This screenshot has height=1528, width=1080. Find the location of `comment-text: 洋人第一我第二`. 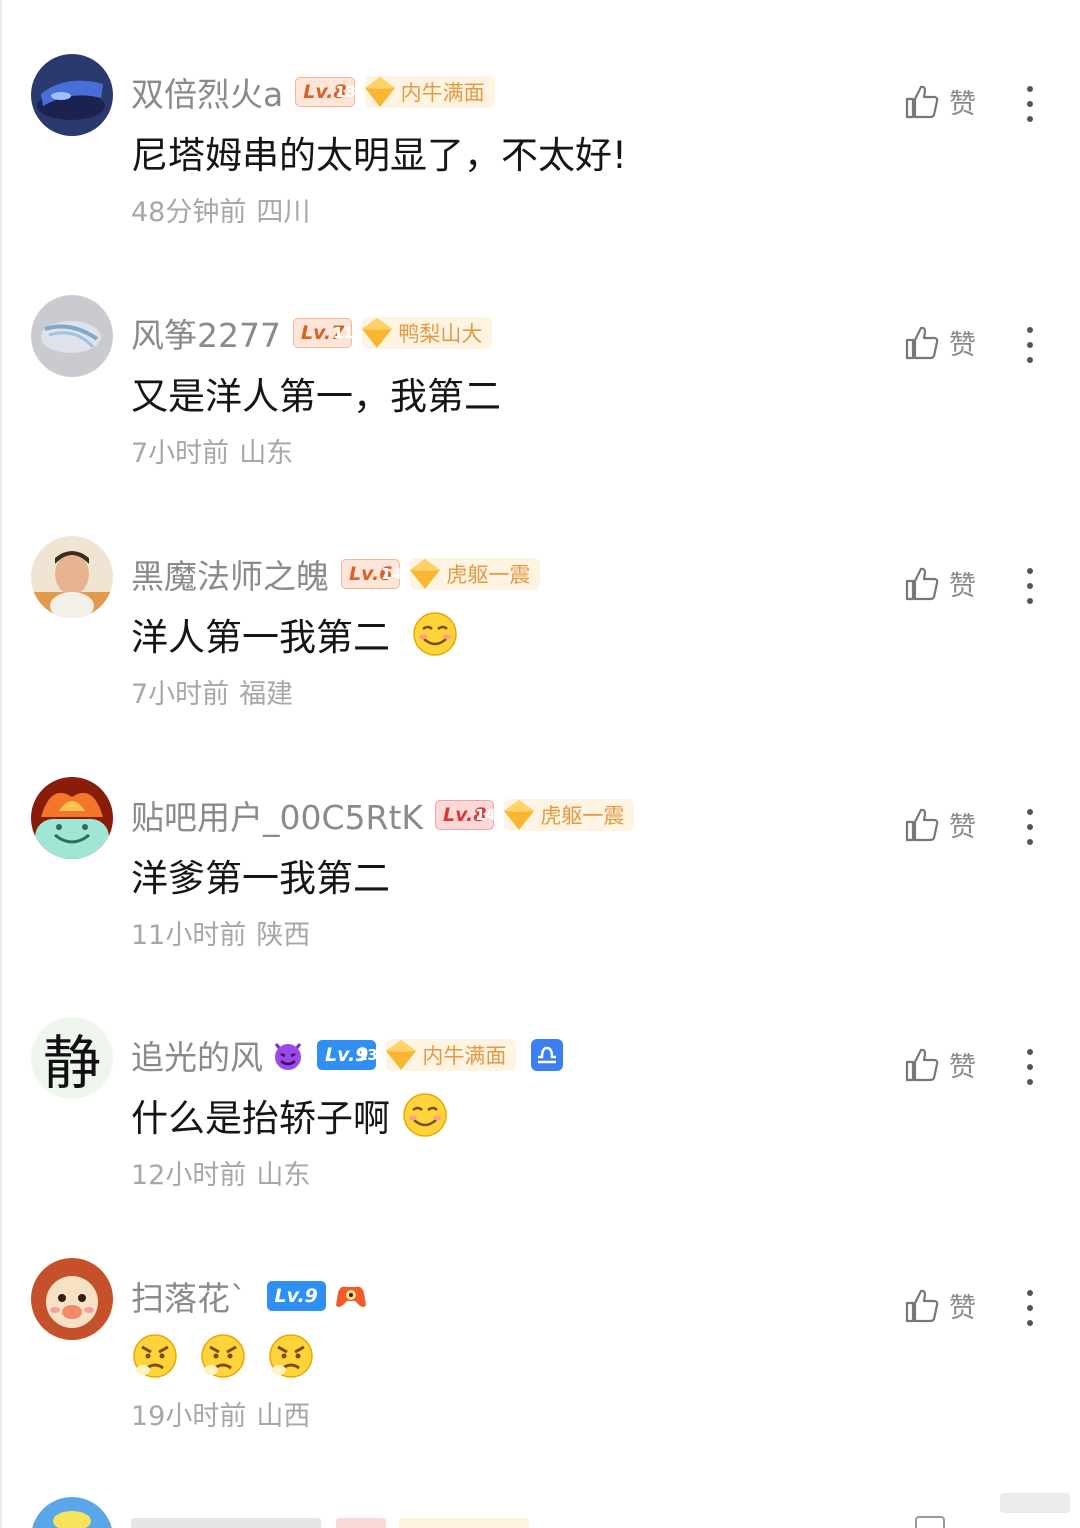

comment-text: 洋人第一我第二 is located at coordinates (294, 634).